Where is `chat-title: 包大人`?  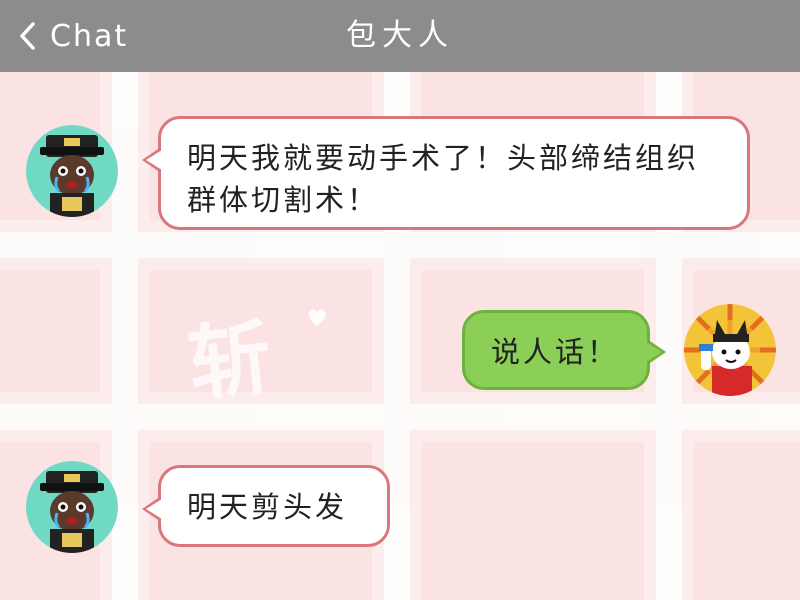 chat-title: 包大人 is located at coordinates (400, 35).